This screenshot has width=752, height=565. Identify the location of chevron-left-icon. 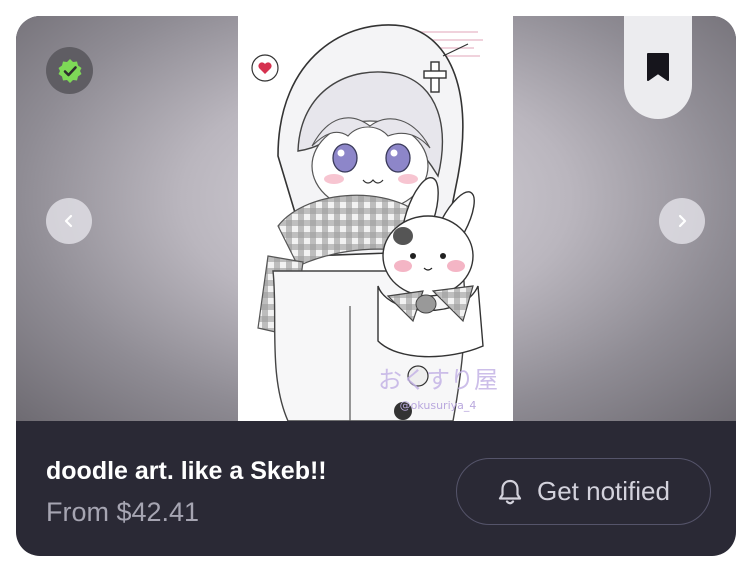
(68, 221).